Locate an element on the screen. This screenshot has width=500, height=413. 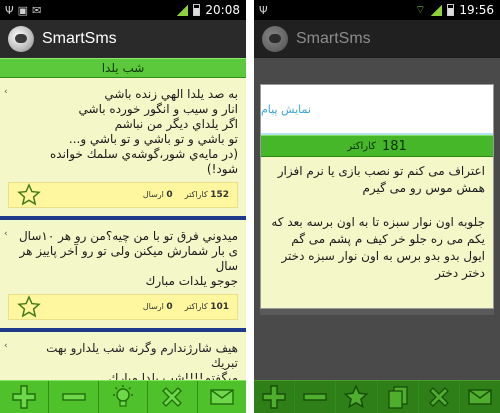
lightbulb-icon is located at coordinates (123, 396).